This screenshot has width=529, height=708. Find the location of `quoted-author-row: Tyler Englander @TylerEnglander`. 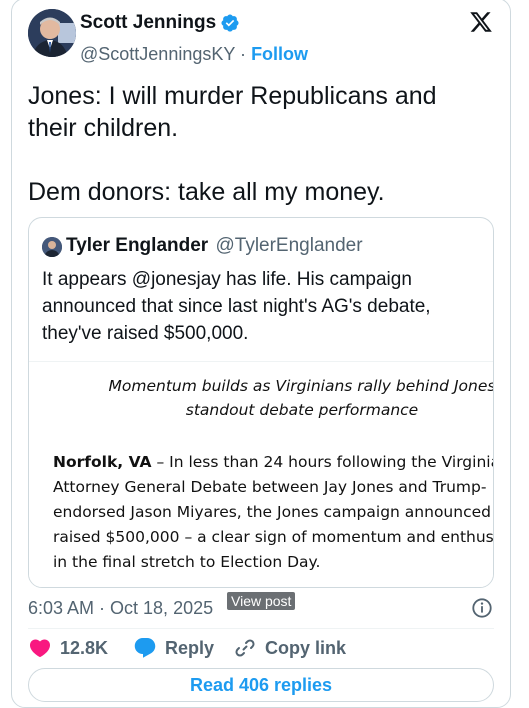

quoted-author-row: Tyler Englander @TylerEnglander is located at coordinates (214, 246).